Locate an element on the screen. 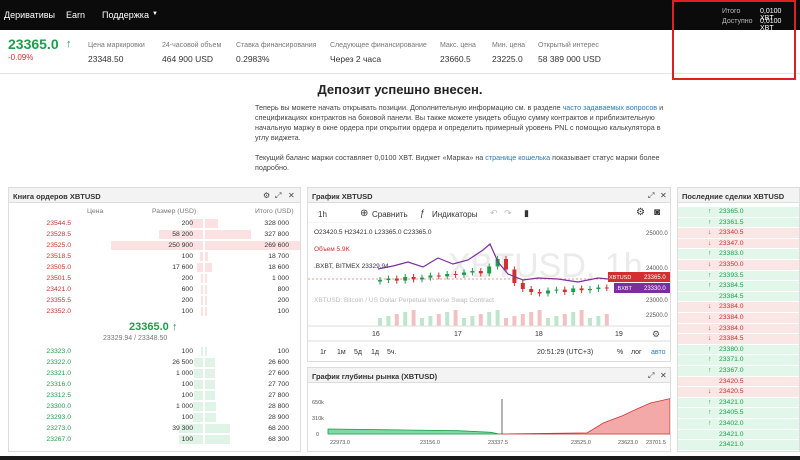  message-text: и is located at coordinates (660, 107).